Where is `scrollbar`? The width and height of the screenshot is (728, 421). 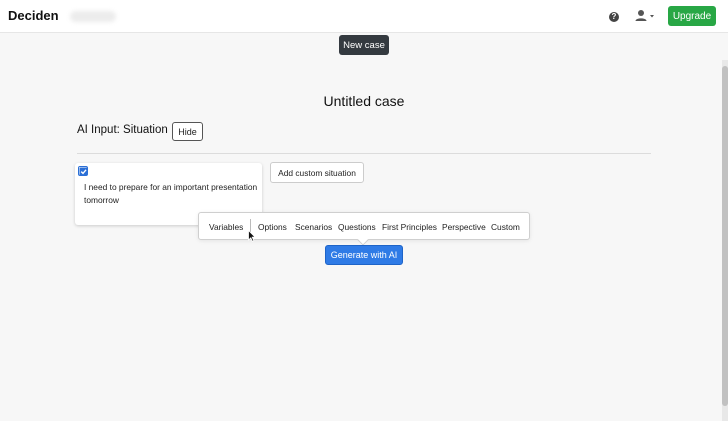 scrollbar is located at coordinates (725, 240).